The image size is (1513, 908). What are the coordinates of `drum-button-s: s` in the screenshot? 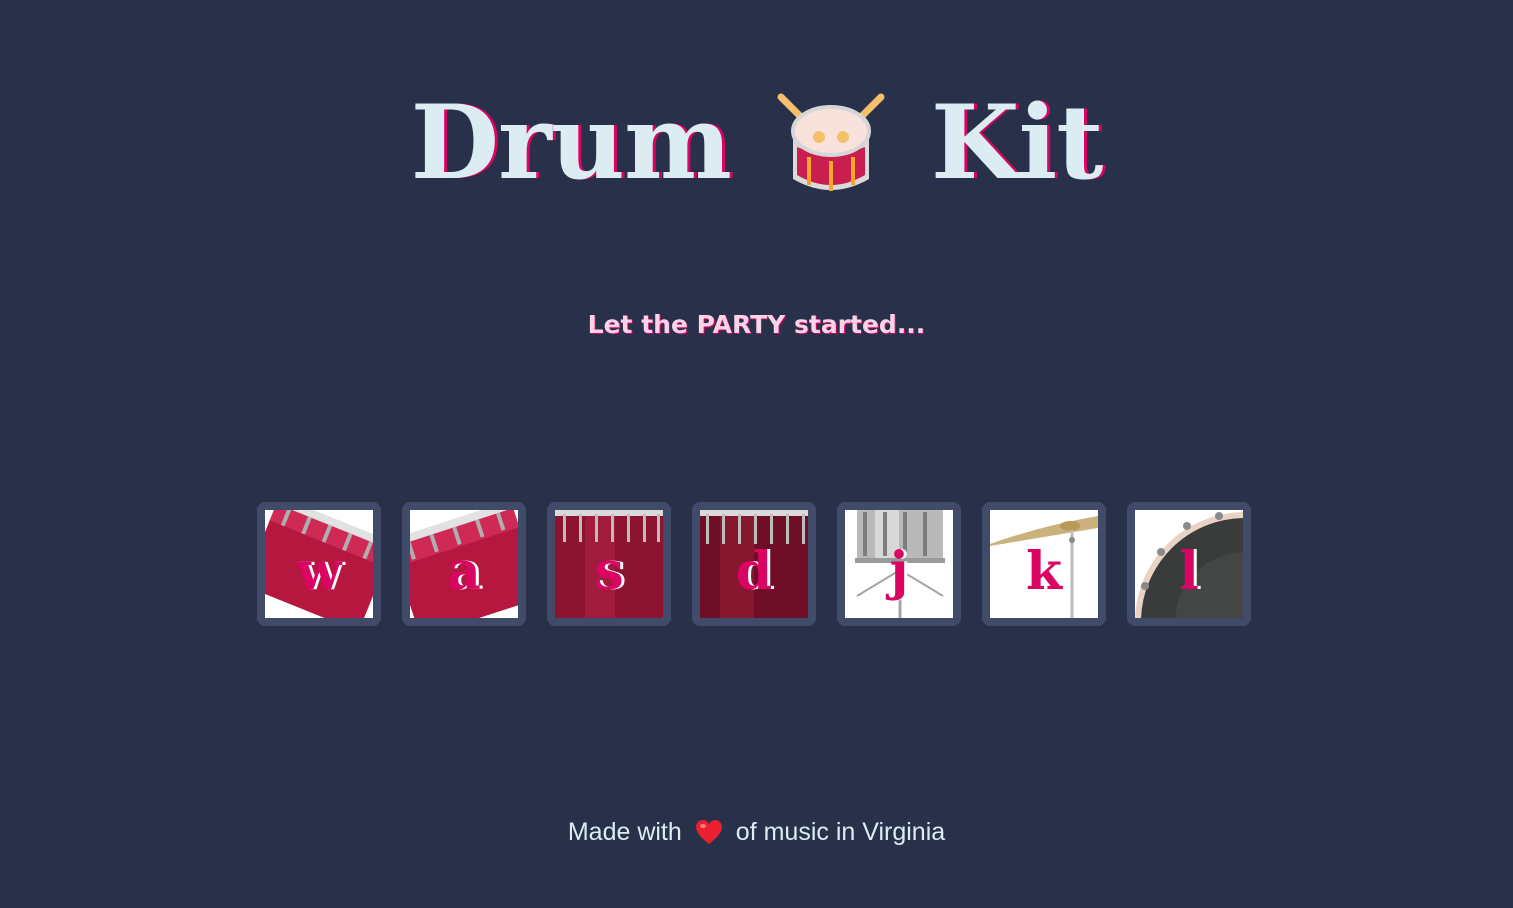 It's located at (609, 564).